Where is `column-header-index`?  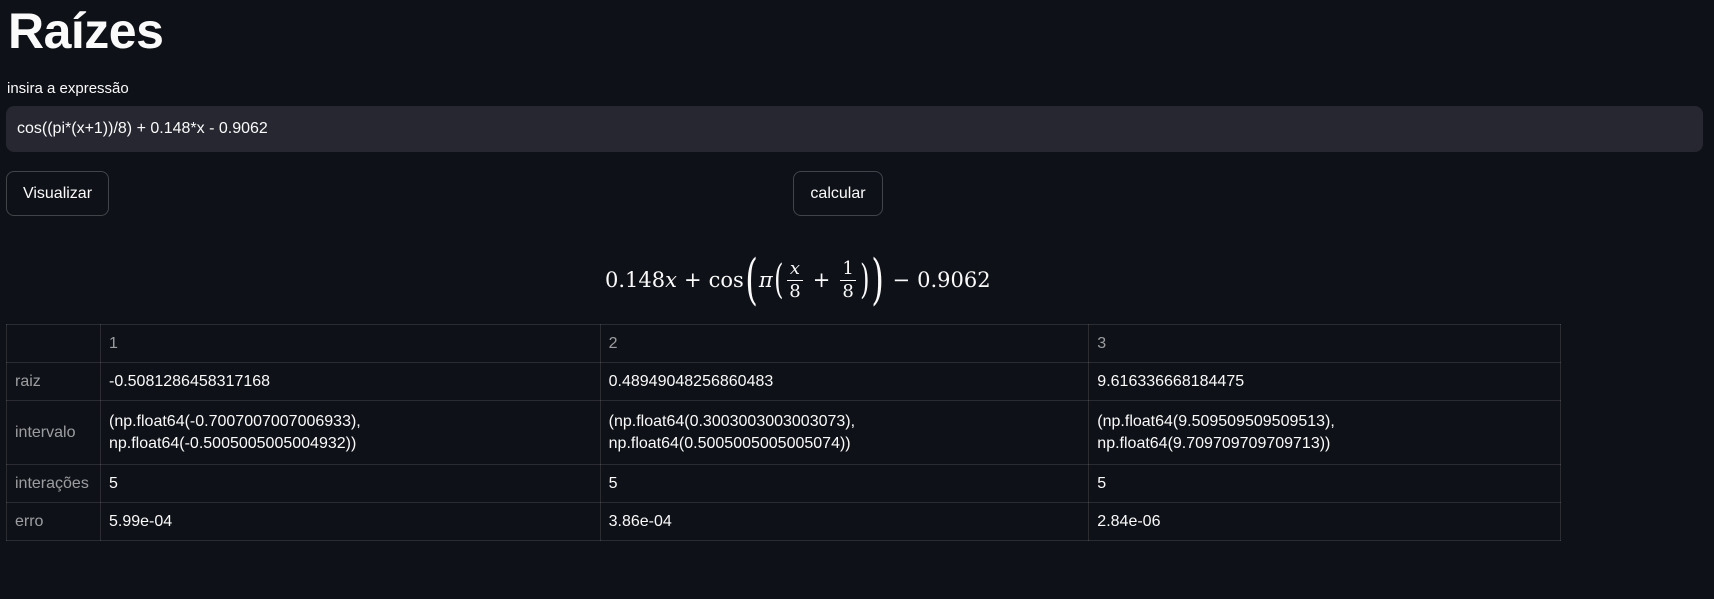 column-header-index is located at coordinates (53, 343).